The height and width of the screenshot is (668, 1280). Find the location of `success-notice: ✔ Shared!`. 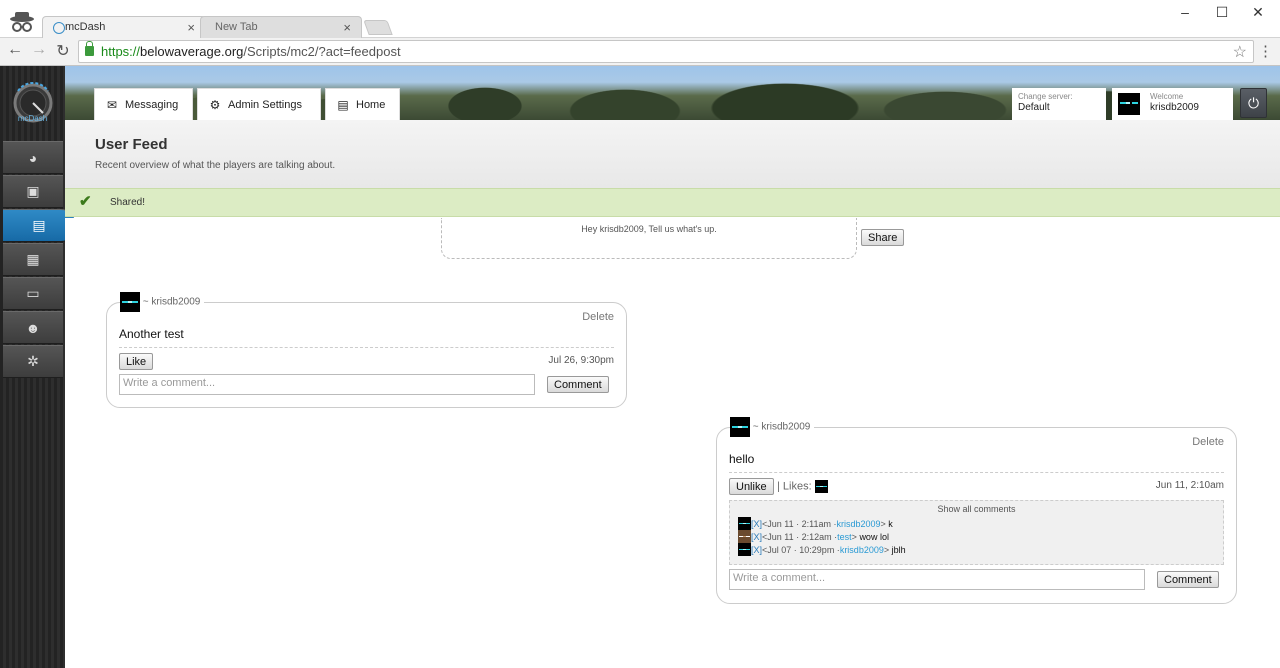

success-notice: ✔ Shared! is located at coordinates (672, 202).